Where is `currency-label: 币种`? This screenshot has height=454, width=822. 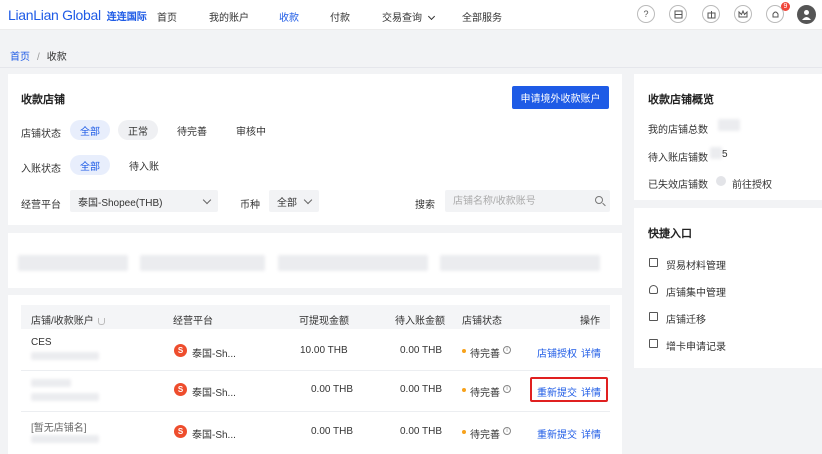
currency-label: 币种 is located at coordinates (250, 205).